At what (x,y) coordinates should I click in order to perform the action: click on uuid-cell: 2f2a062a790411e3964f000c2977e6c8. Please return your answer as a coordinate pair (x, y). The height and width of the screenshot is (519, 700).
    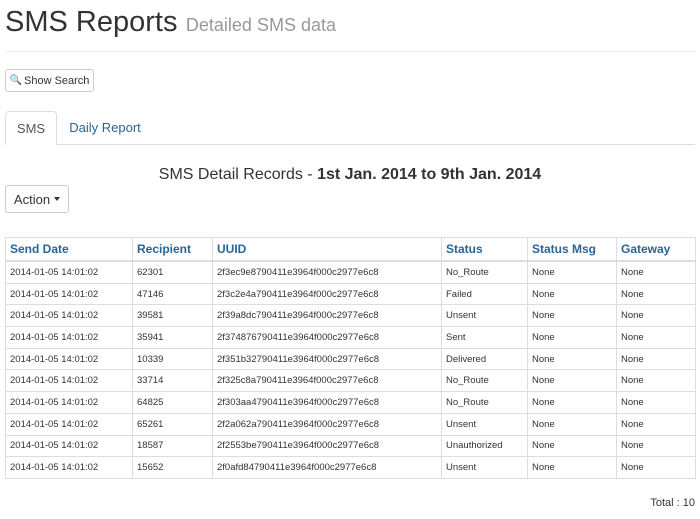
    Looking at the image, I should click on (327, 424).